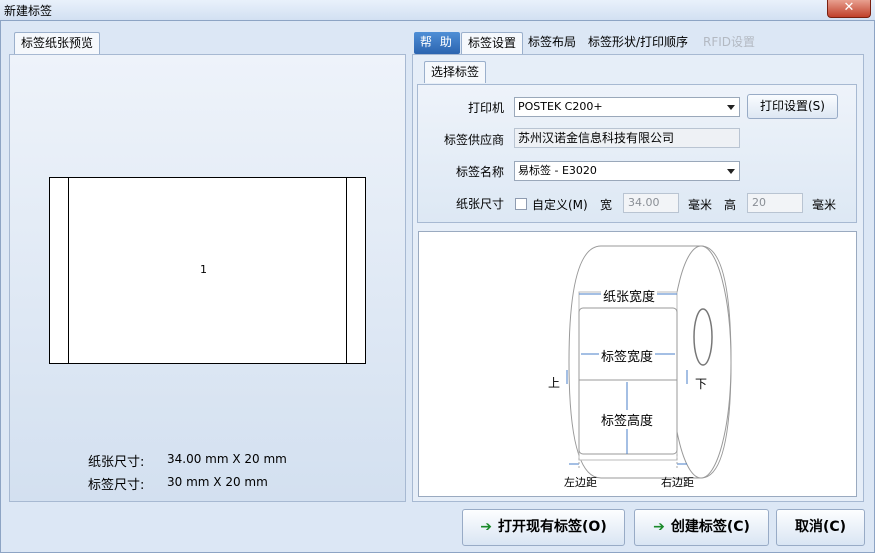  What do you see at coordinates (627, 419) in the screenshot?
I see `label-height-text: 标签高度` at bounding box center [627, 419].